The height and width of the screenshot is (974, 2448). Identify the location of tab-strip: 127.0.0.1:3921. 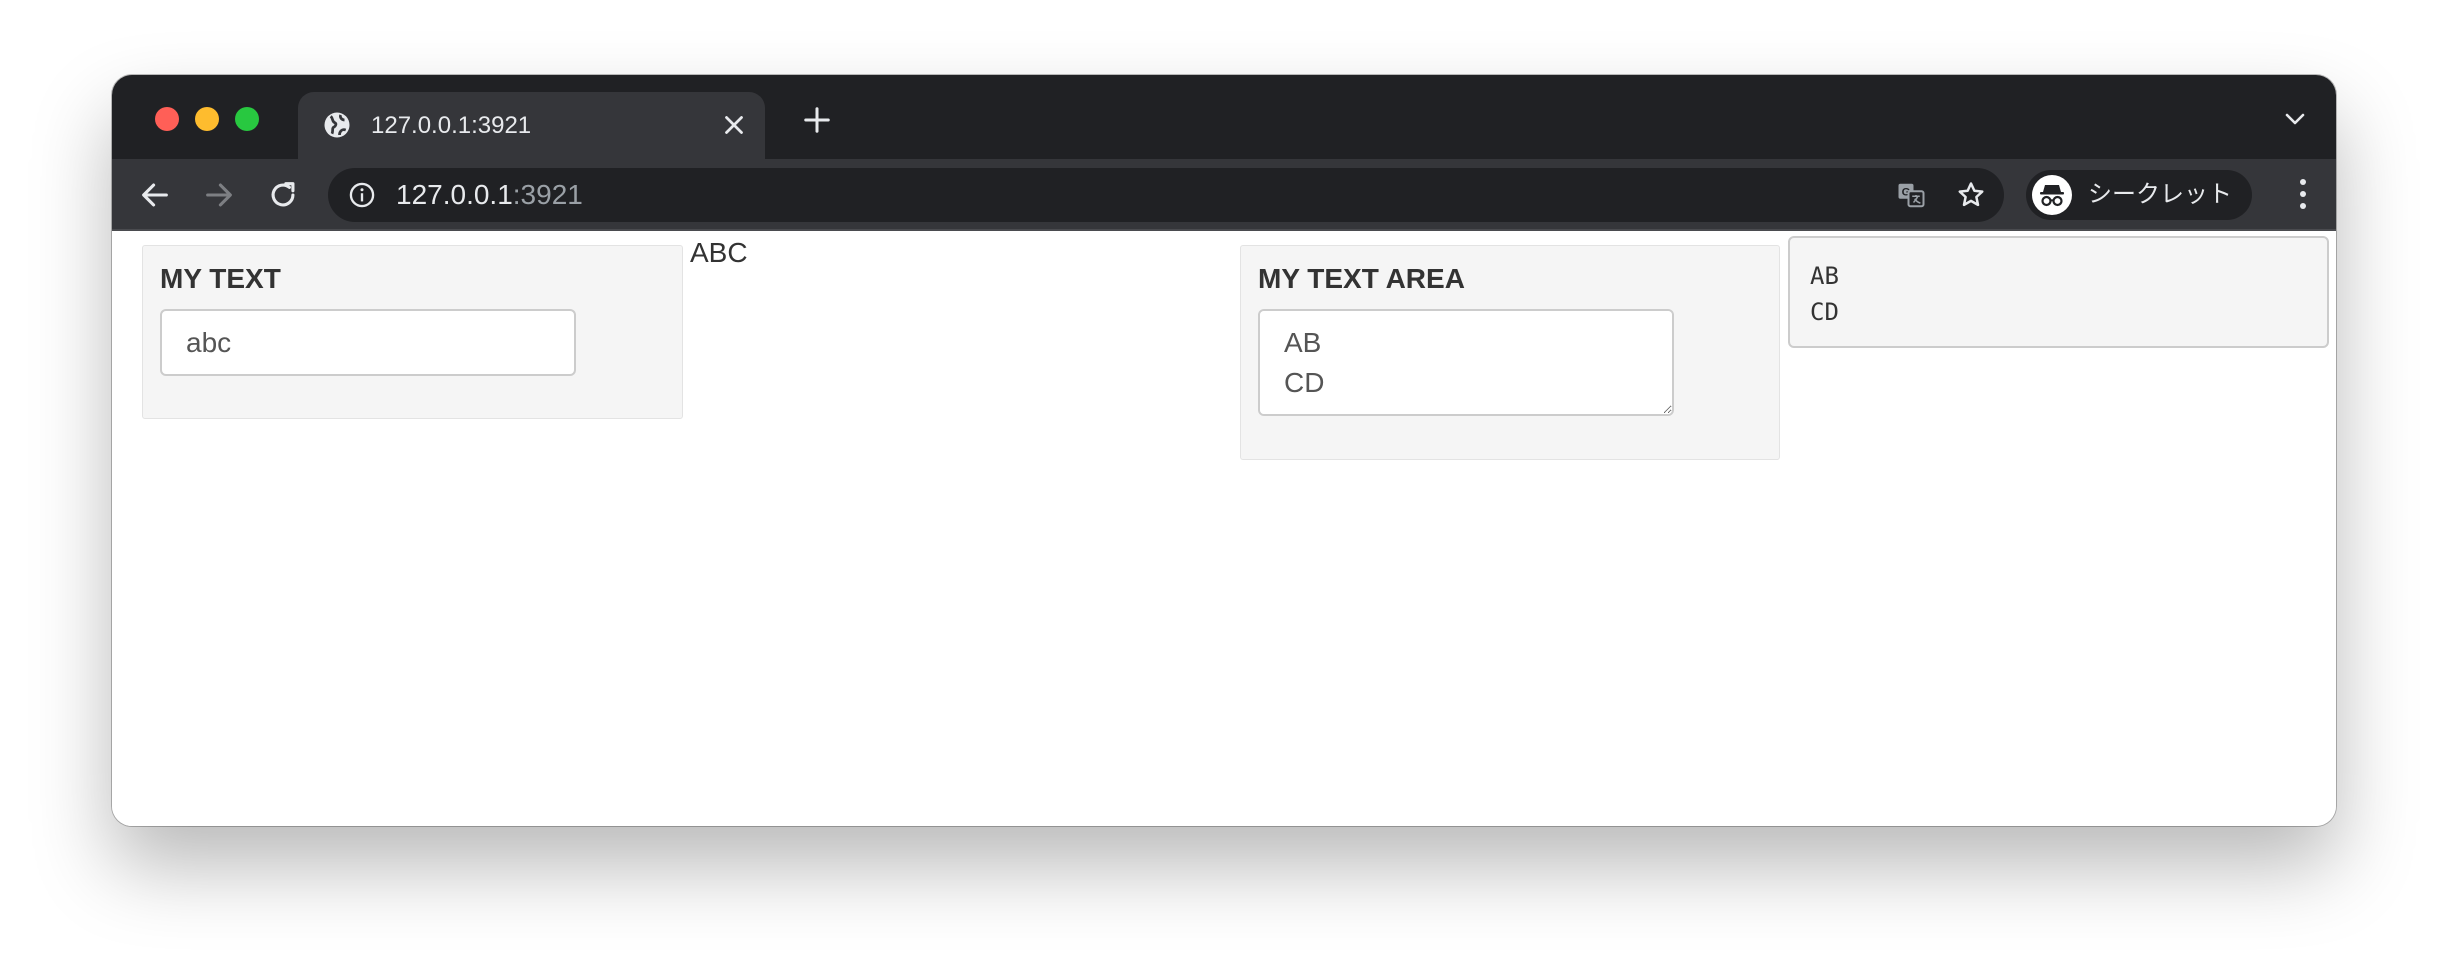
(1224, 117).